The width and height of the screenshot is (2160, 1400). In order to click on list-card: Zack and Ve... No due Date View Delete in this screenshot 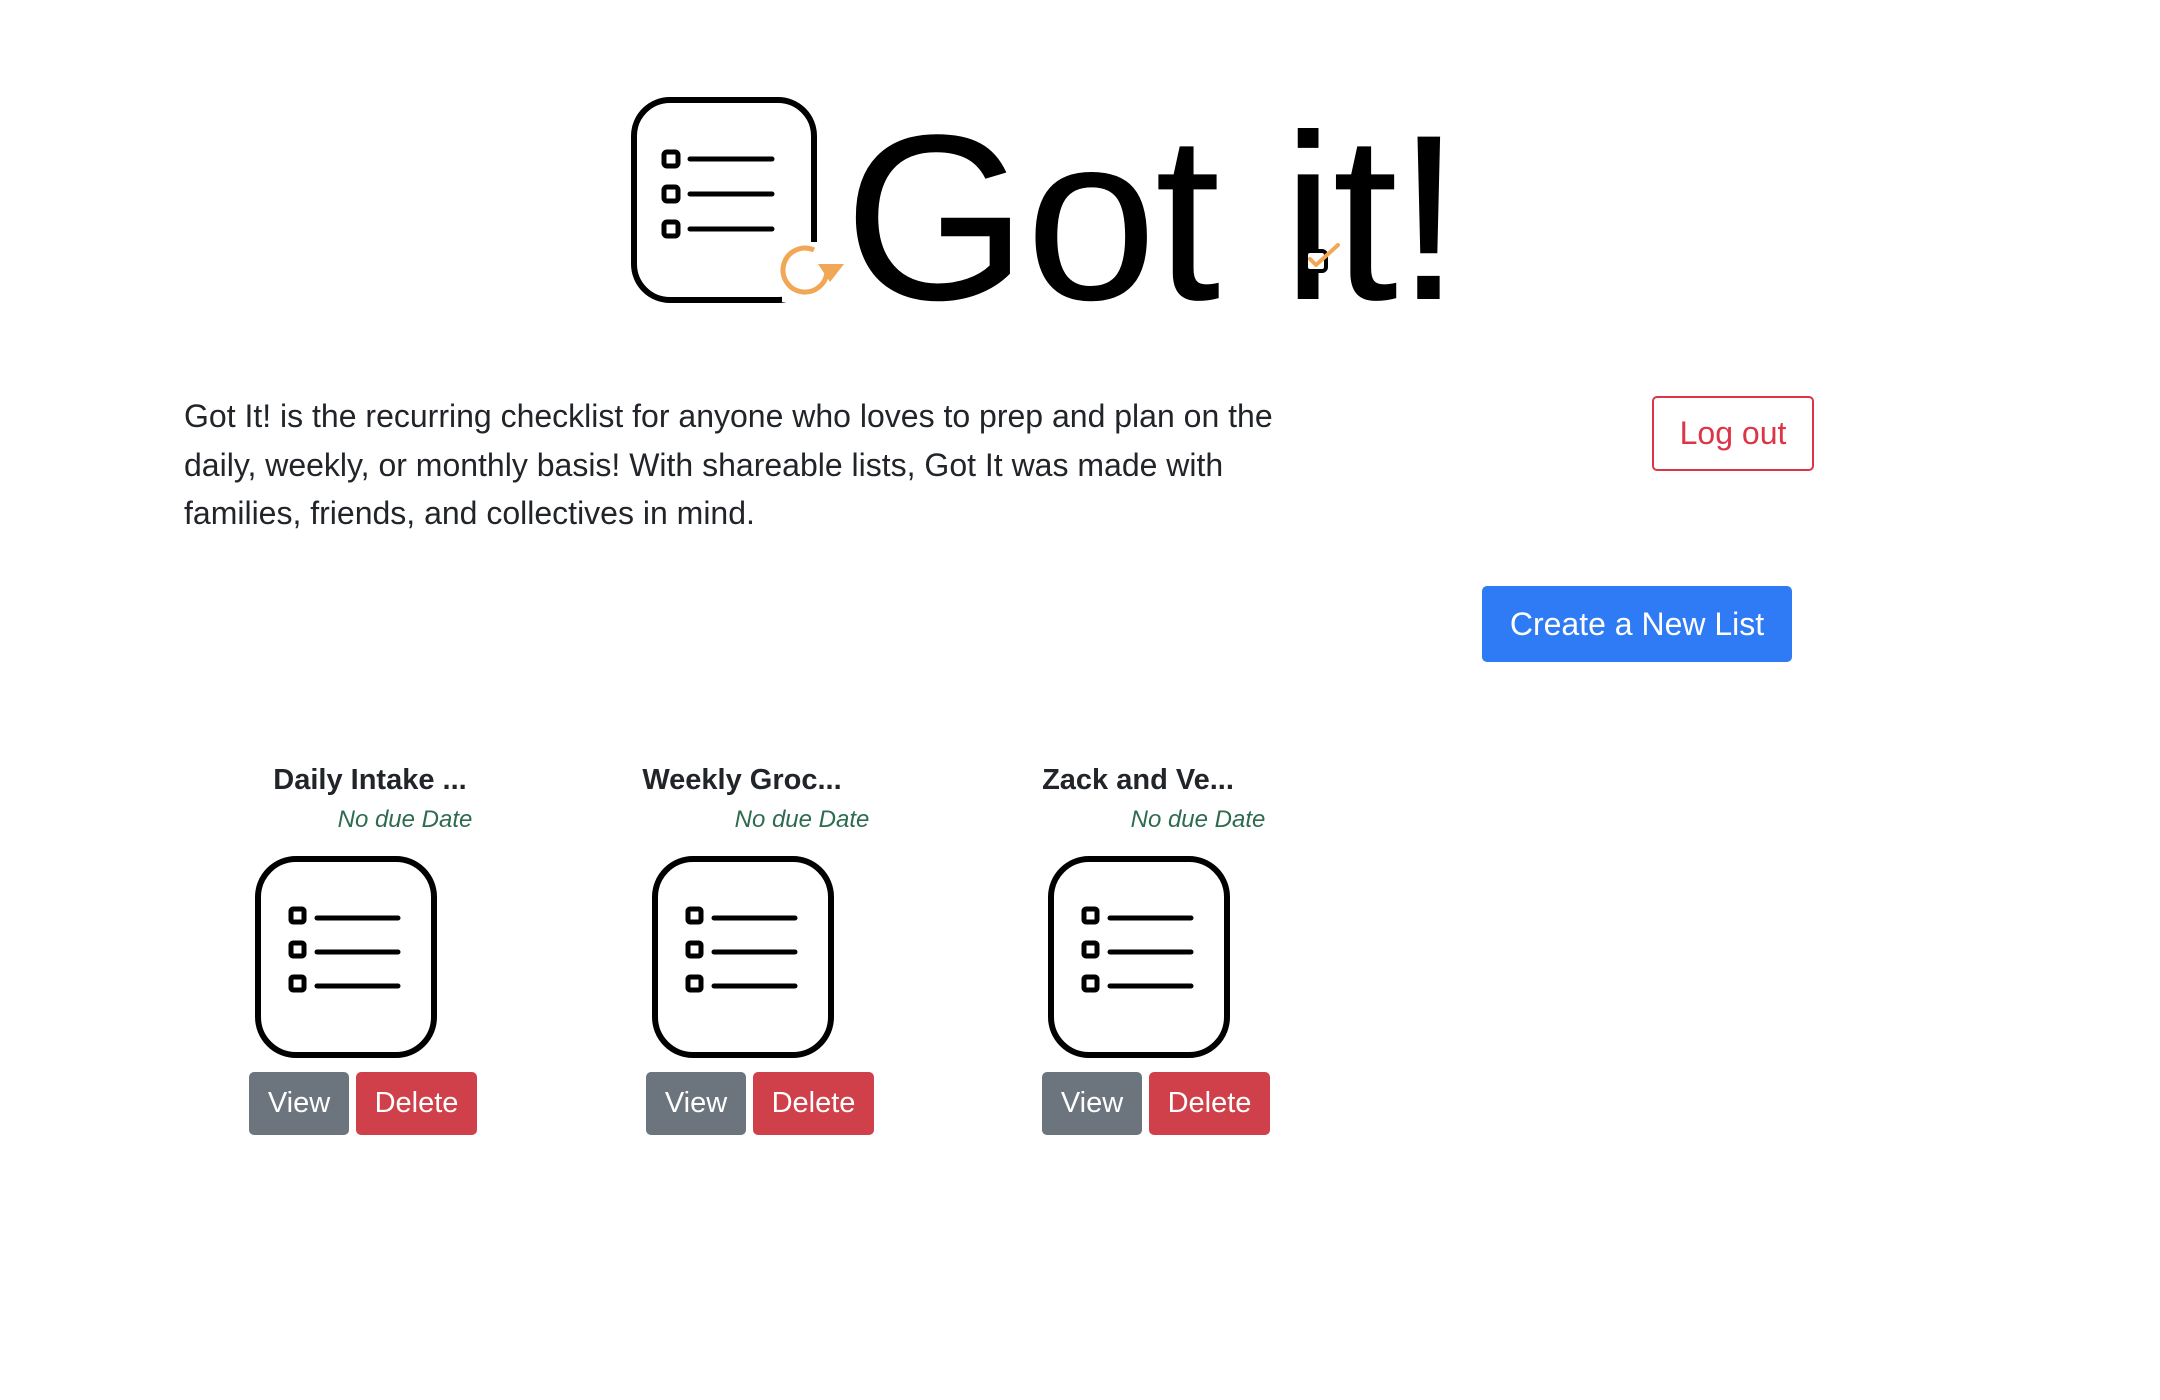, I will do `click(1163, 954)`.